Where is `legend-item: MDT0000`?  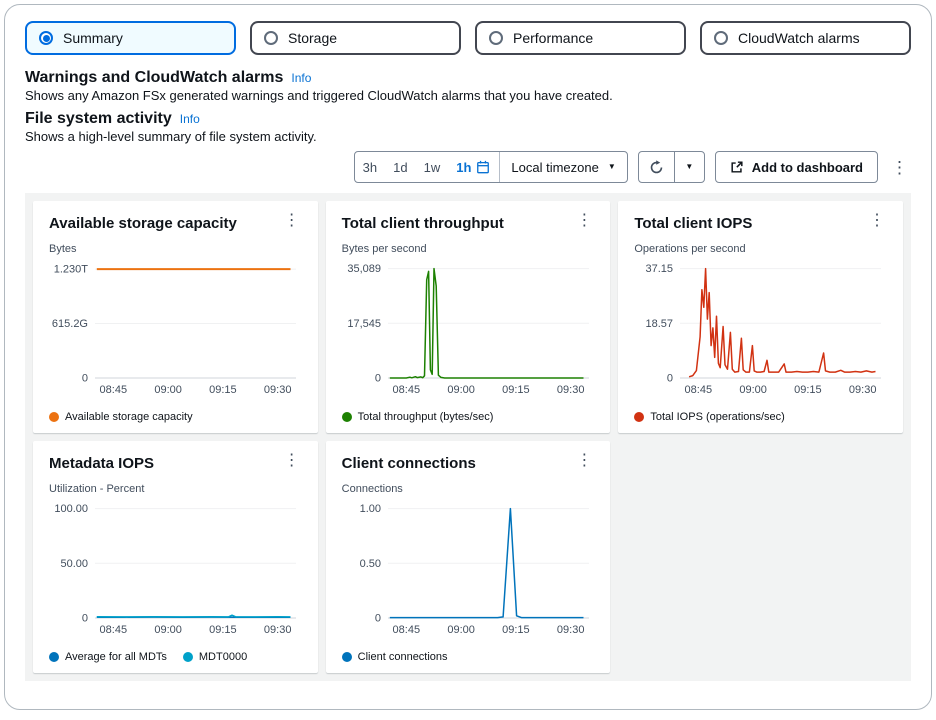
legend-item: MDT0000 is located at coordinates (214, 657).